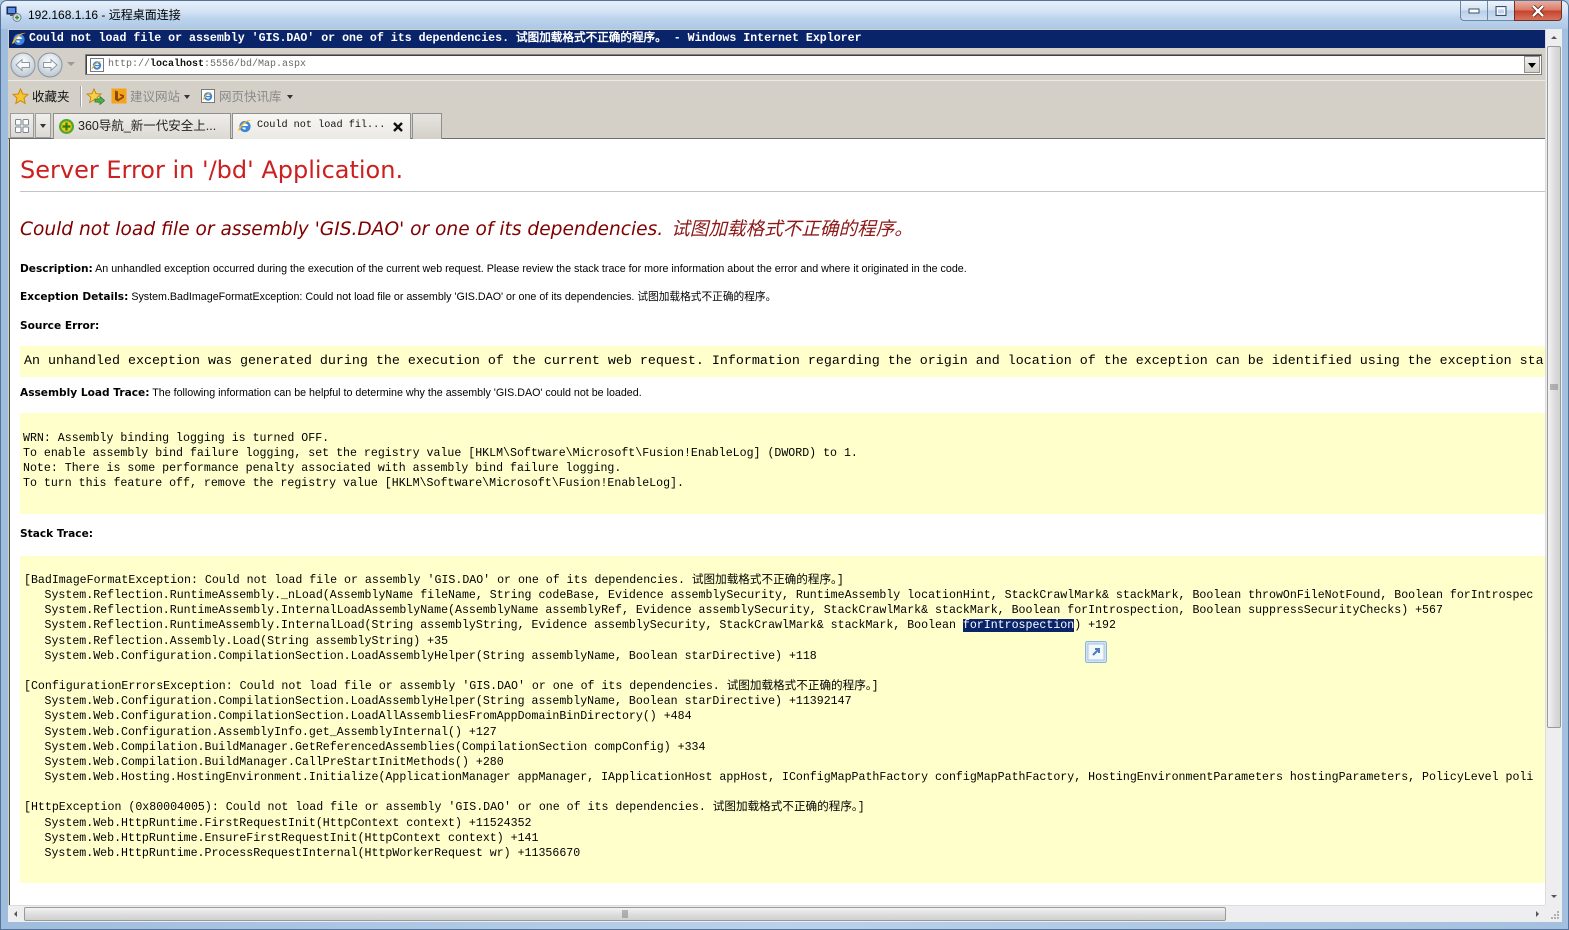 The height and width of the screenshot is (930, 1569). I want to click on close-icon, so click(1538, 10).